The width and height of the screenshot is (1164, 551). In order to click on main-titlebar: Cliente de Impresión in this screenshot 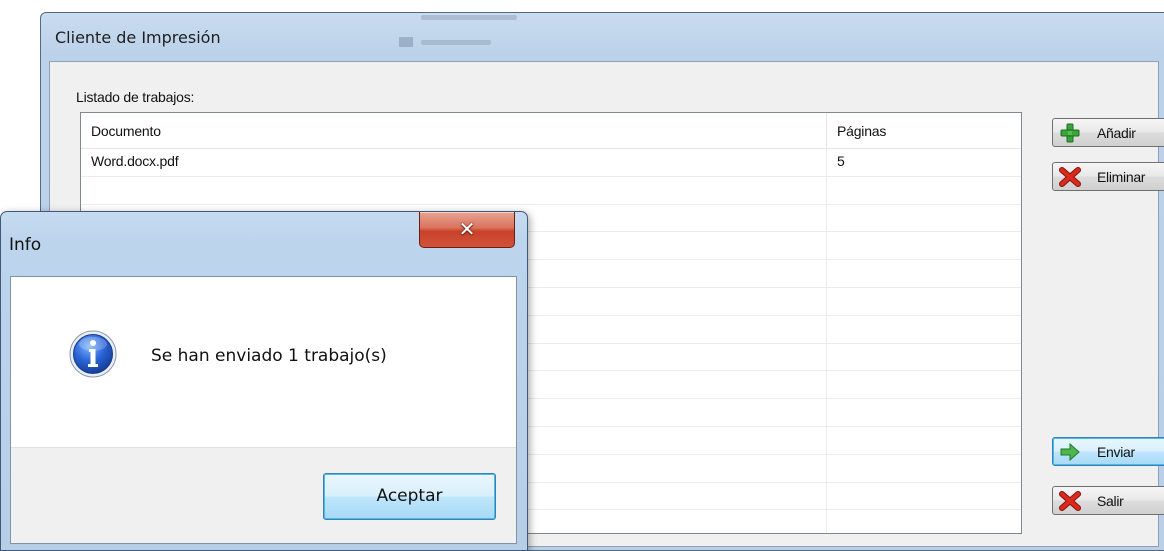, I will do `click(602, 33)`.